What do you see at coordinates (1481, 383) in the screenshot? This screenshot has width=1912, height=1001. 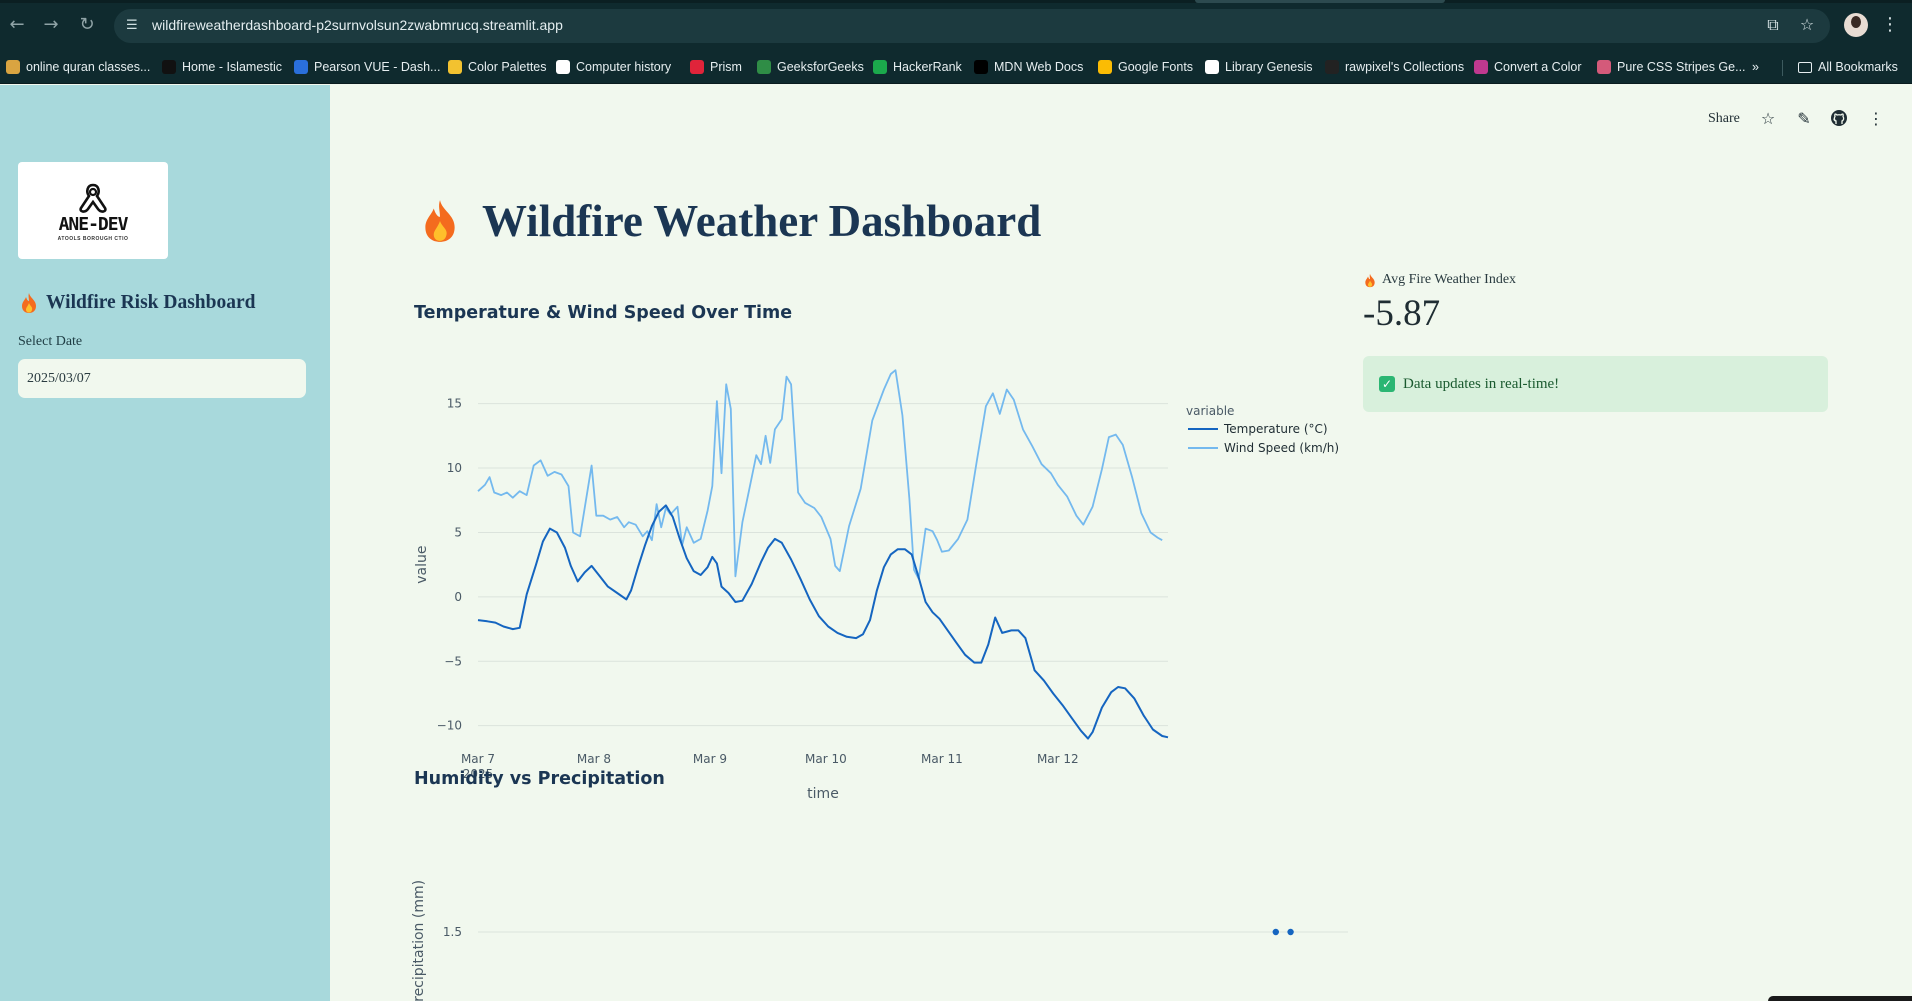 I see `alert-text: Data updates in real-time!` at bounding box center [1481, 383].